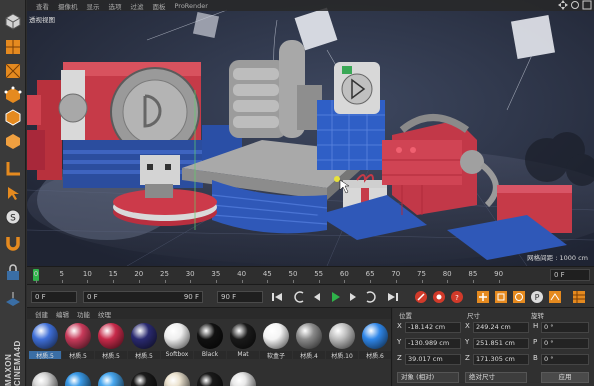 The height and width of the screenshot is (386, 594). Describe the element at coordinates (104, 314) in the screenshot. I see `material-menu-texture: 纹理` at that location.